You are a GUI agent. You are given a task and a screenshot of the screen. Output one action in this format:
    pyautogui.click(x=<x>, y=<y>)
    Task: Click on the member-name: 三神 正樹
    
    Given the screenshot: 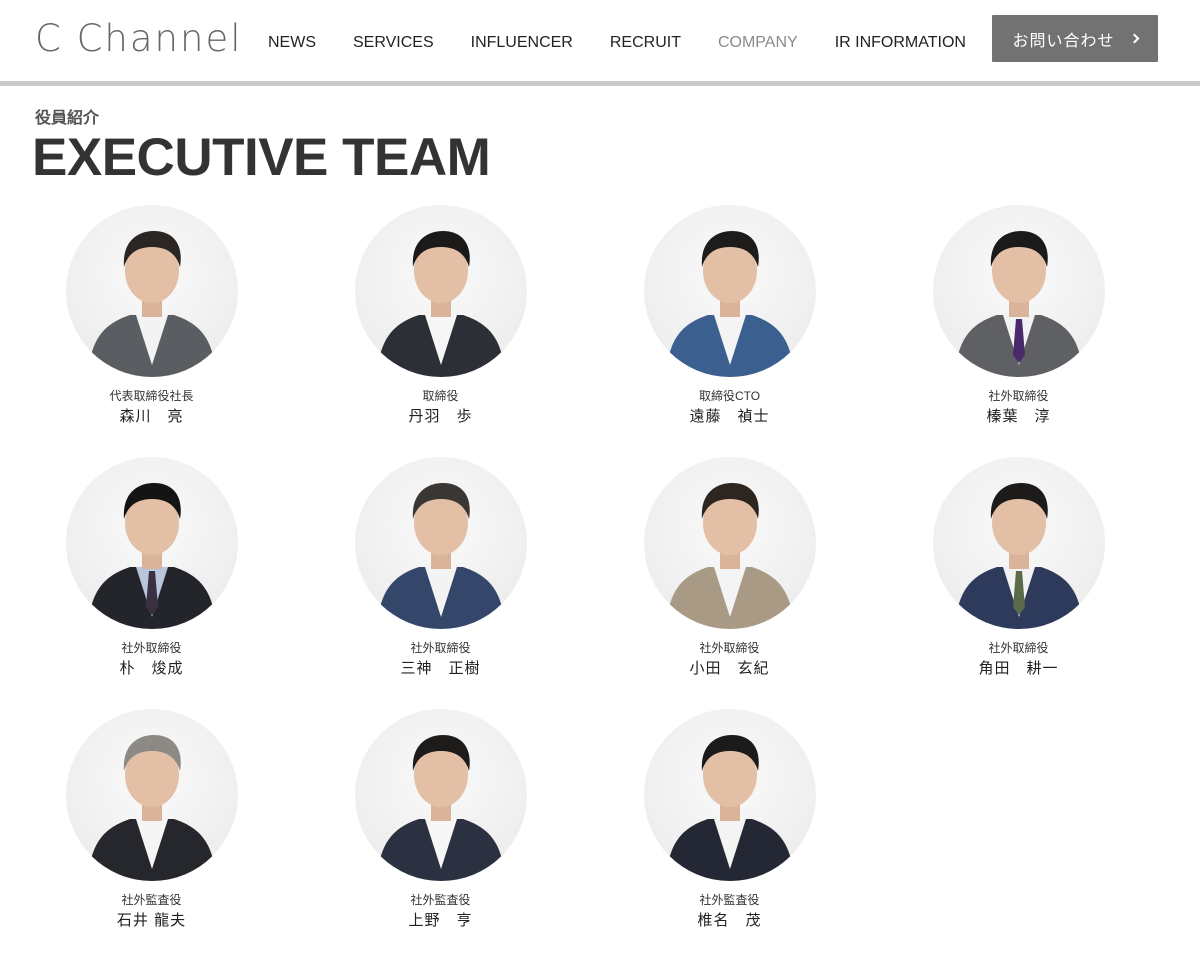 What is the action you would take?
    pyautogui.click(x=440, y=668)
    